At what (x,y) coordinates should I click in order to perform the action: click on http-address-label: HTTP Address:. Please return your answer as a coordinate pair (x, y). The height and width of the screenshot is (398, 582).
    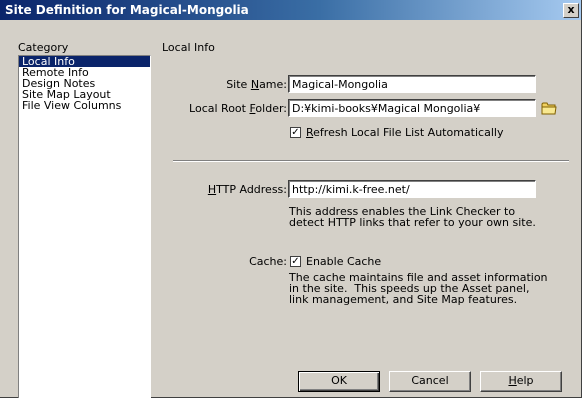
    Looking at the image, I should click on (247, 189).